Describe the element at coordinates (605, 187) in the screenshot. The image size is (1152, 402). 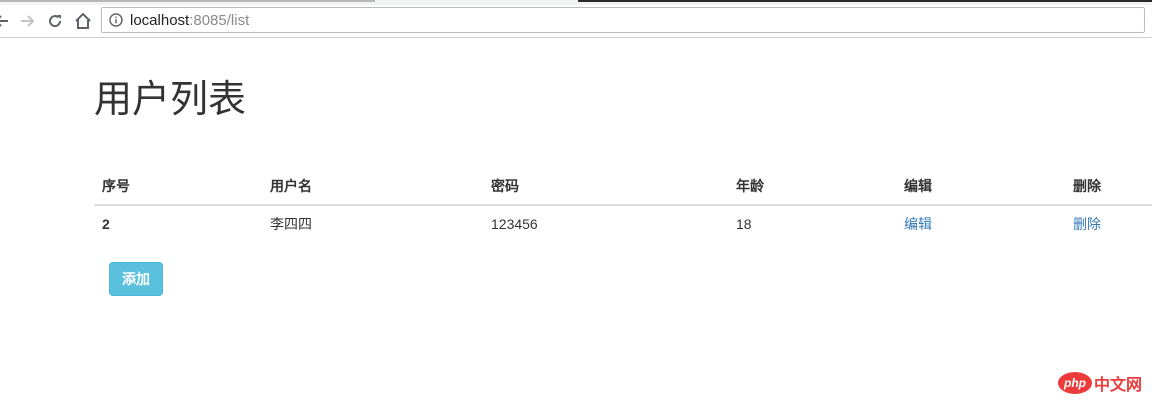
I see `column-header-password: 密码` at that location.